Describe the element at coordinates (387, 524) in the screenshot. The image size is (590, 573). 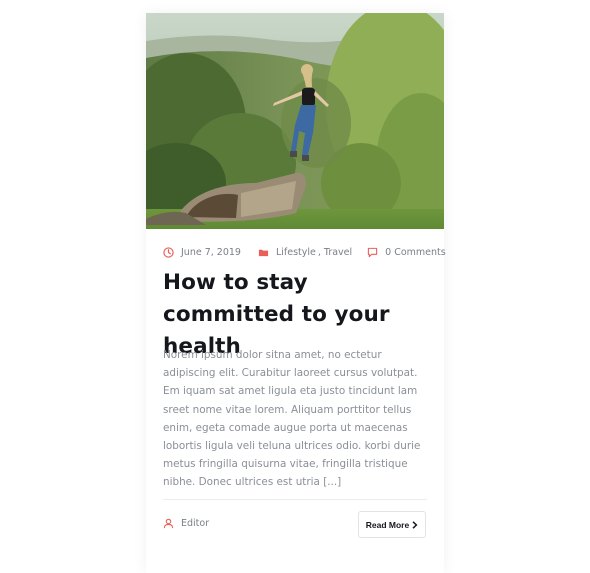
I see `read-more-label: Read More` at that location.